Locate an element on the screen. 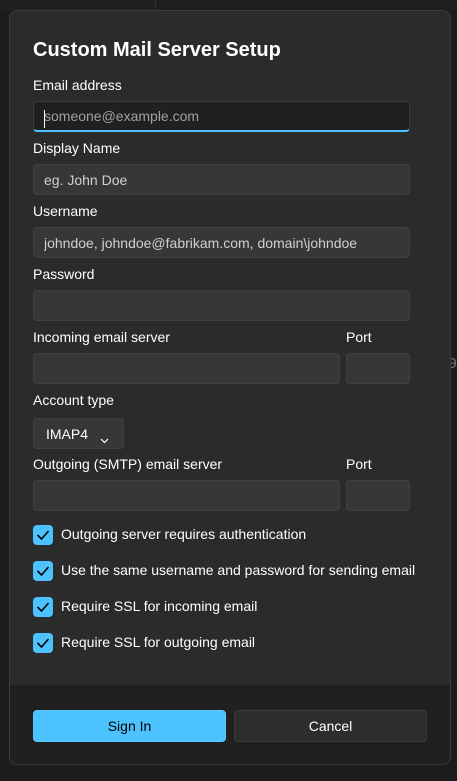  email-address-input is located at coordinates (221, 116).